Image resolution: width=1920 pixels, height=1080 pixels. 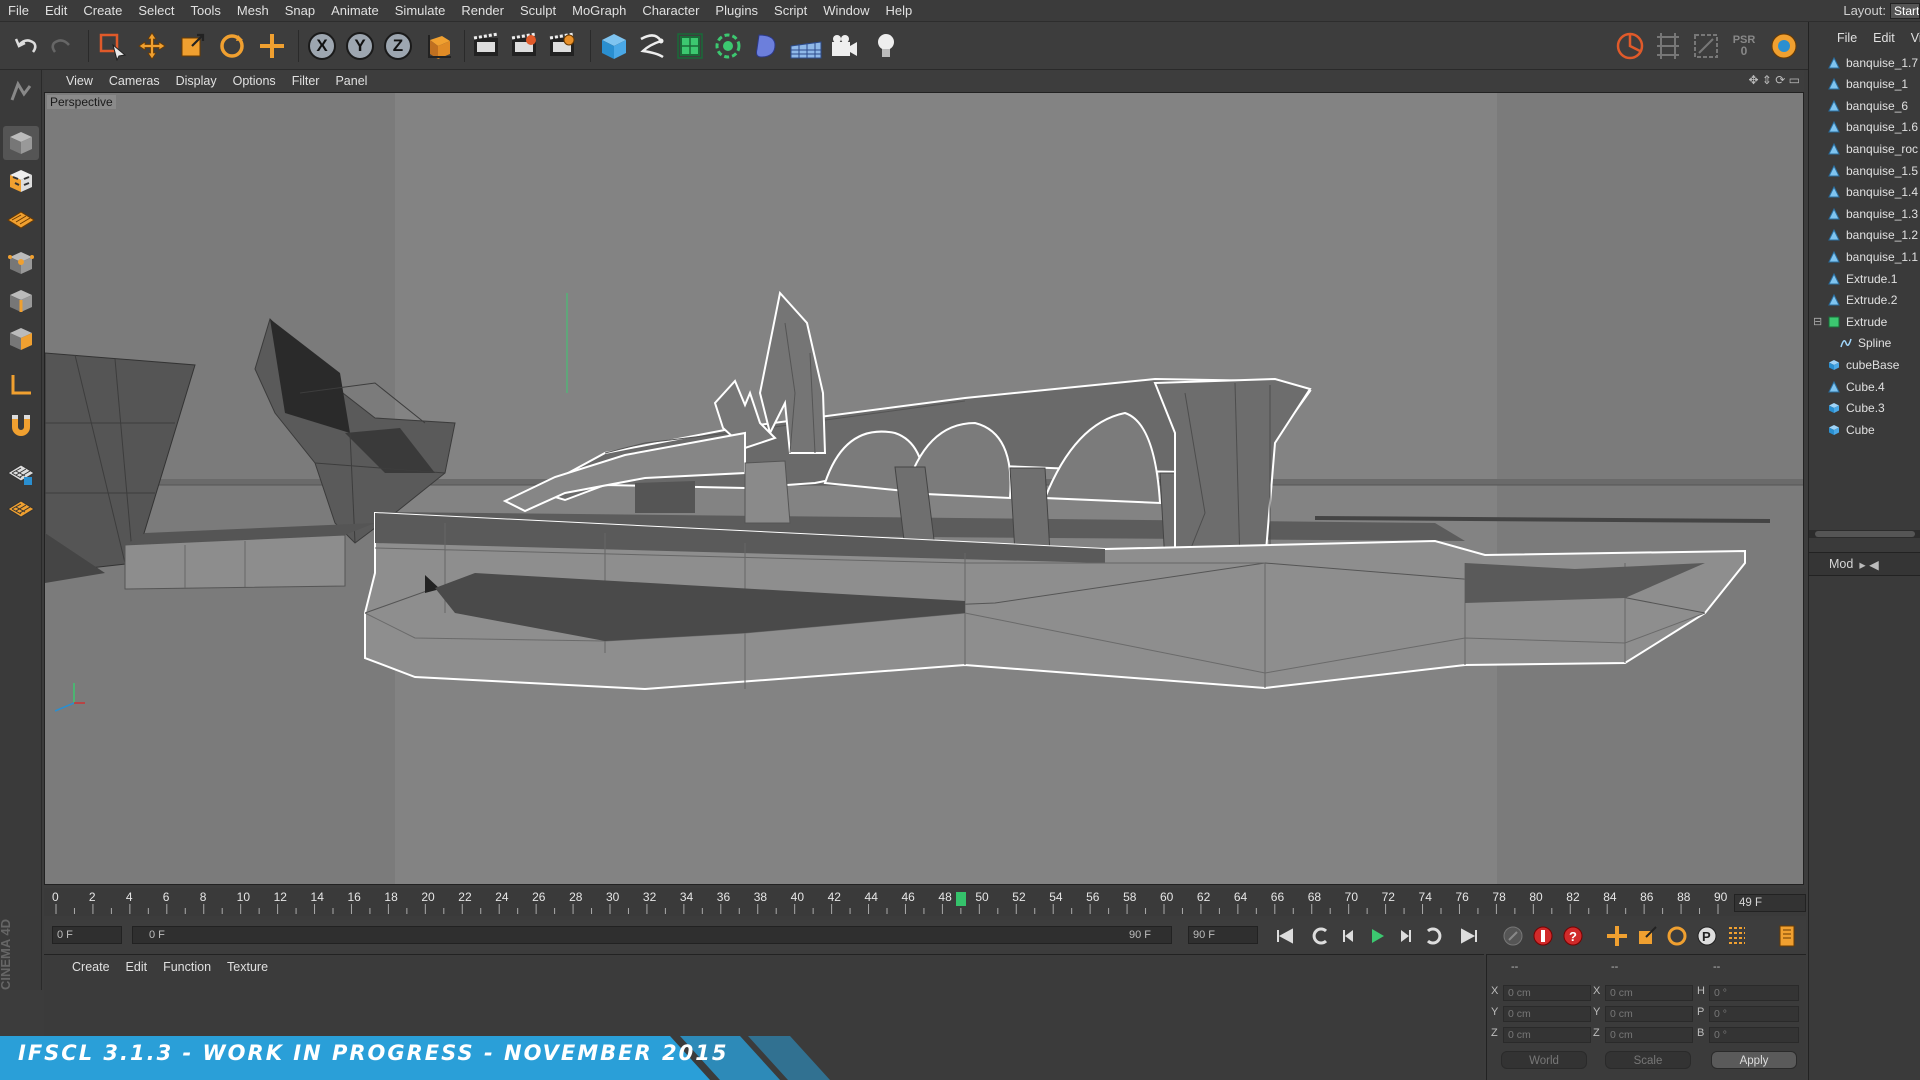 I want to click on array-icon, so click(x=728, y=46).